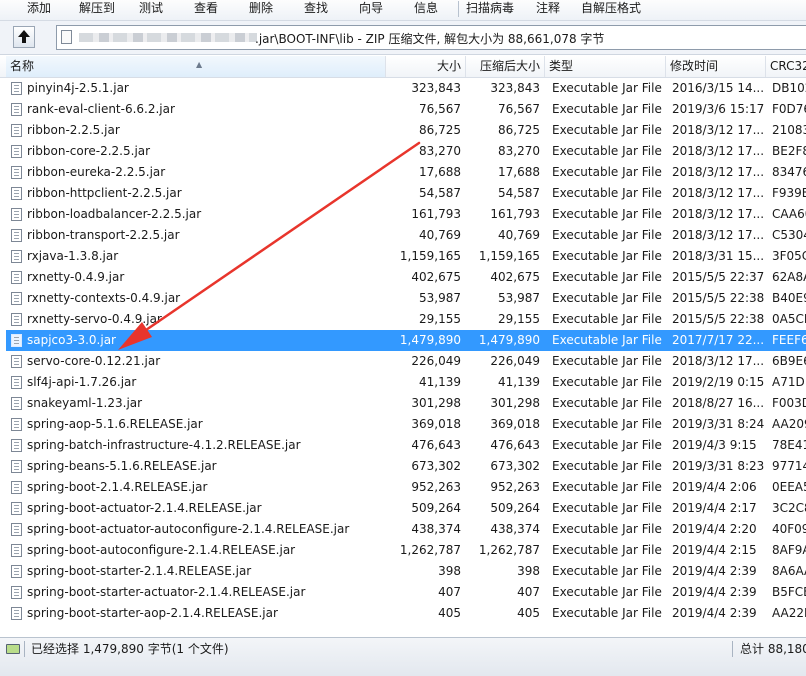 The height and width of the screenshot is (676, 806). What do you see at coordinates (168, 37) in the screenshot?
I see `redacted-path` at bounding box center [168, 37].